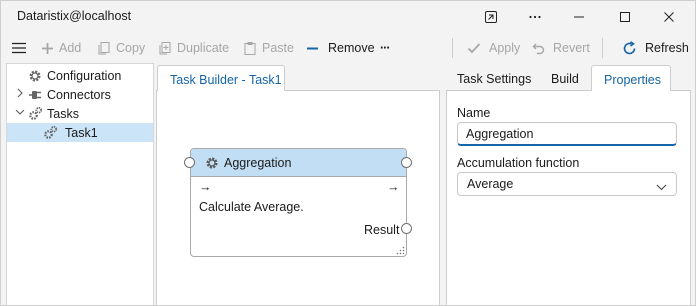 Image resolution: width=696 pixels, height=306 pixels. What do you see at coordinates (36, 95) in the screenshot?
I see `plug-icon` at bounding box center [36, 95].